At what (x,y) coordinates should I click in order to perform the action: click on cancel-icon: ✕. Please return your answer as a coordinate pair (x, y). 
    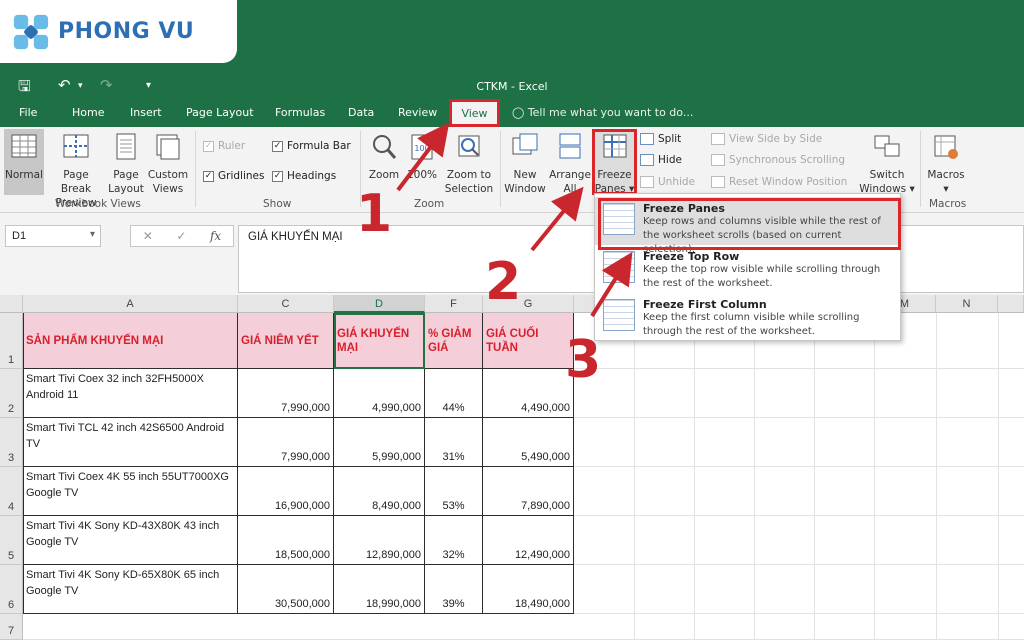
    Looking at the image, I should click on (148, 236).